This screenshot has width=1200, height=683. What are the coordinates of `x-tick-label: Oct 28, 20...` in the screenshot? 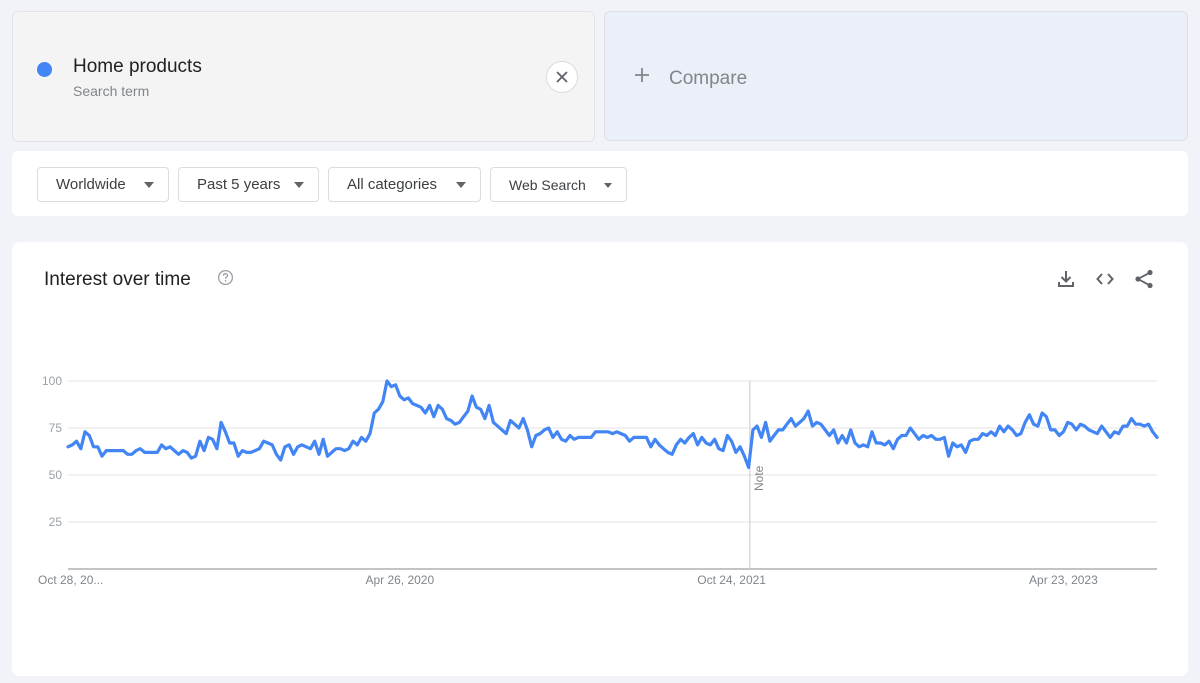 It's located at (70, 580).